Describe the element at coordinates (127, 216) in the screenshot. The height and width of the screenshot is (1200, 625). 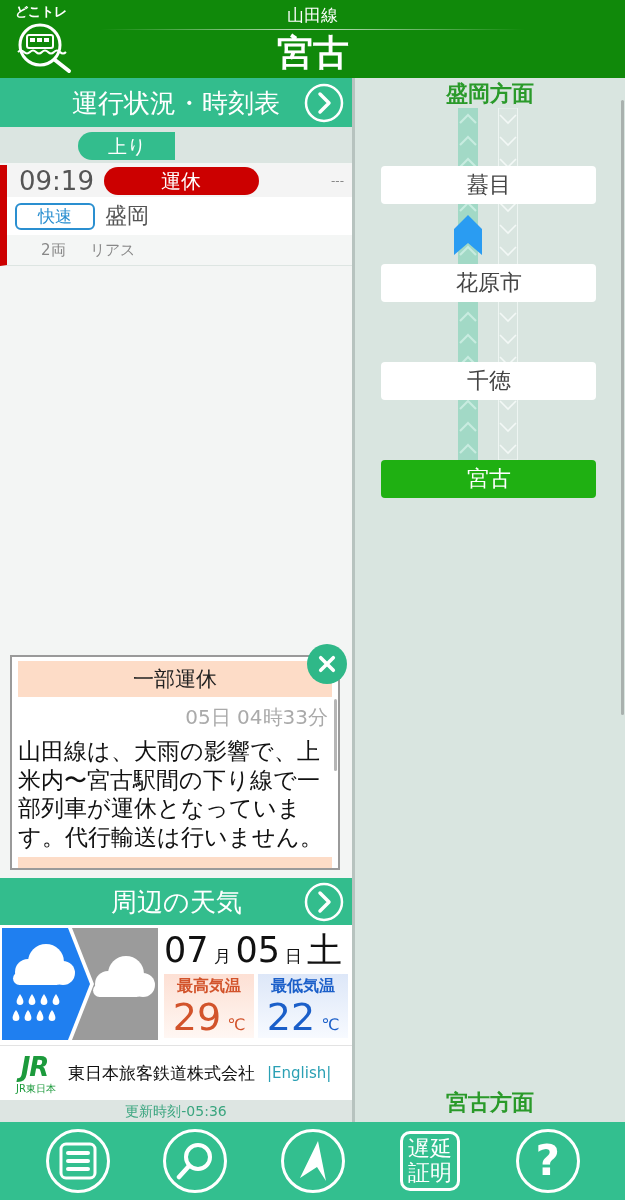
I see `destination: 盛岡` at that location.